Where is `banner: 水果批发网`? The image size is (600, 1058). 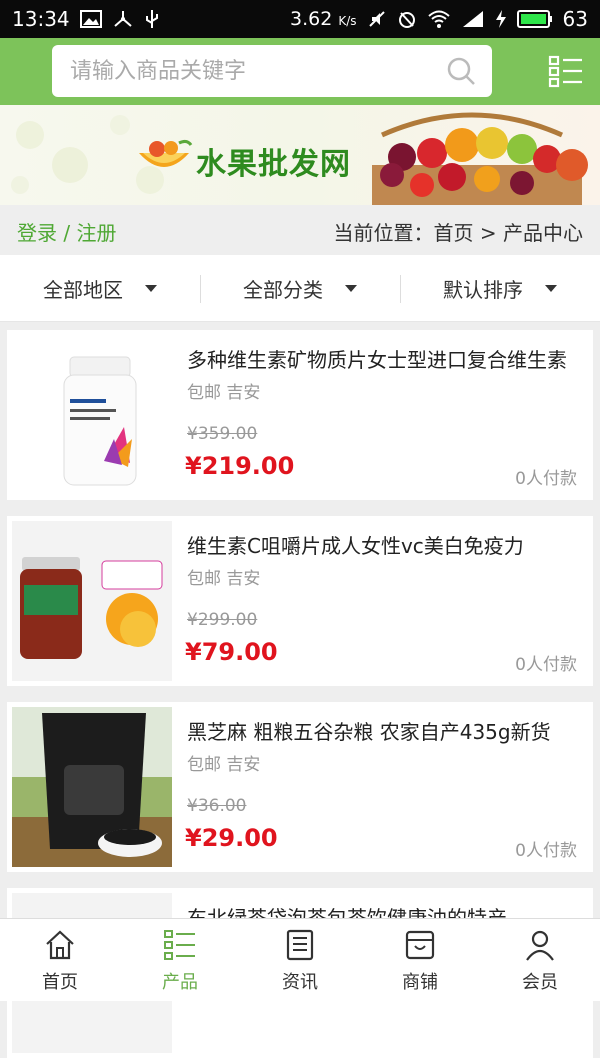 banner: 水果批发网 is located at coordinates (300, 155).